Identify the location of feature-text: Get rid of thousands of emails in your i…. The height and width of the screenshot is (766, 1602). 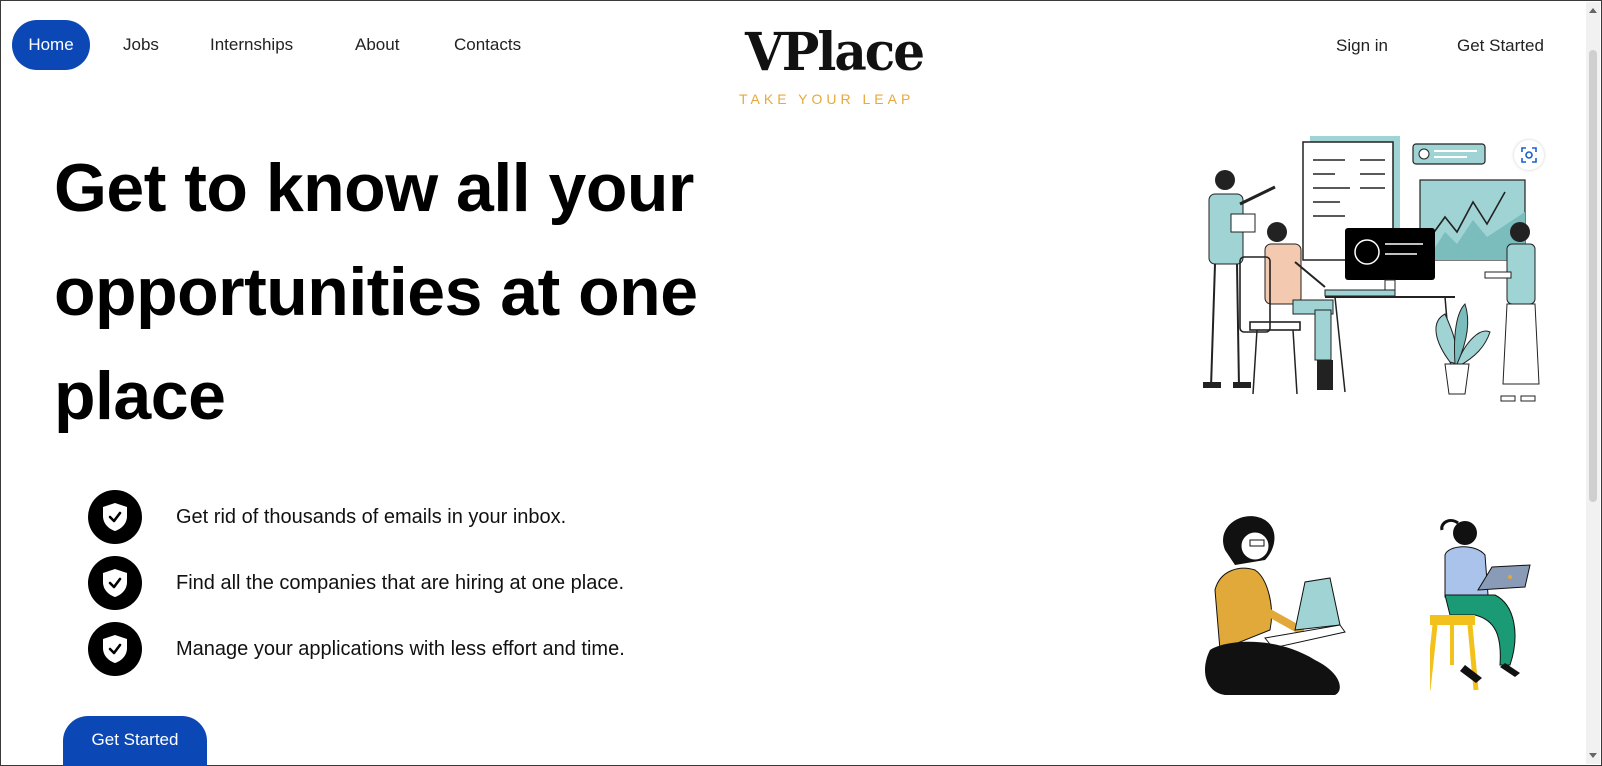
(371, 516).